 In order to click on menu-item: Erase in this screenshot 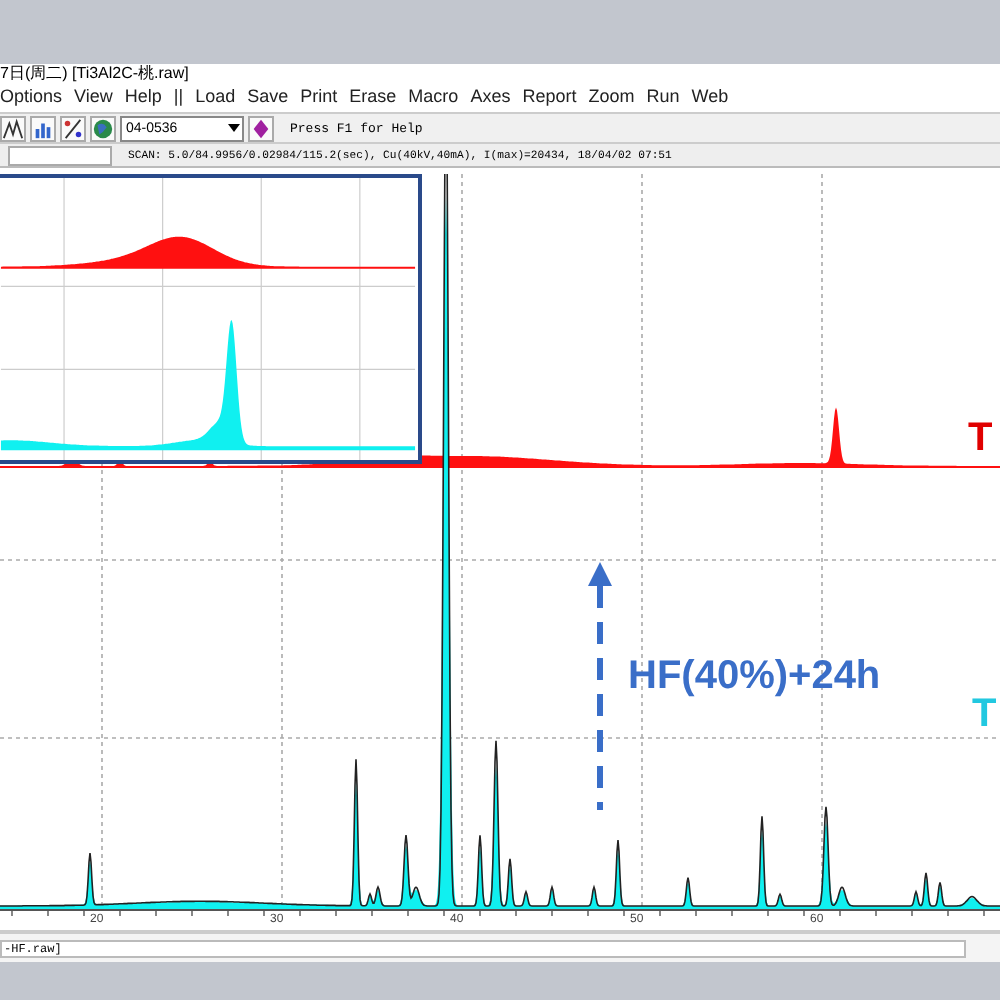, I will do `click(373, 96)`.